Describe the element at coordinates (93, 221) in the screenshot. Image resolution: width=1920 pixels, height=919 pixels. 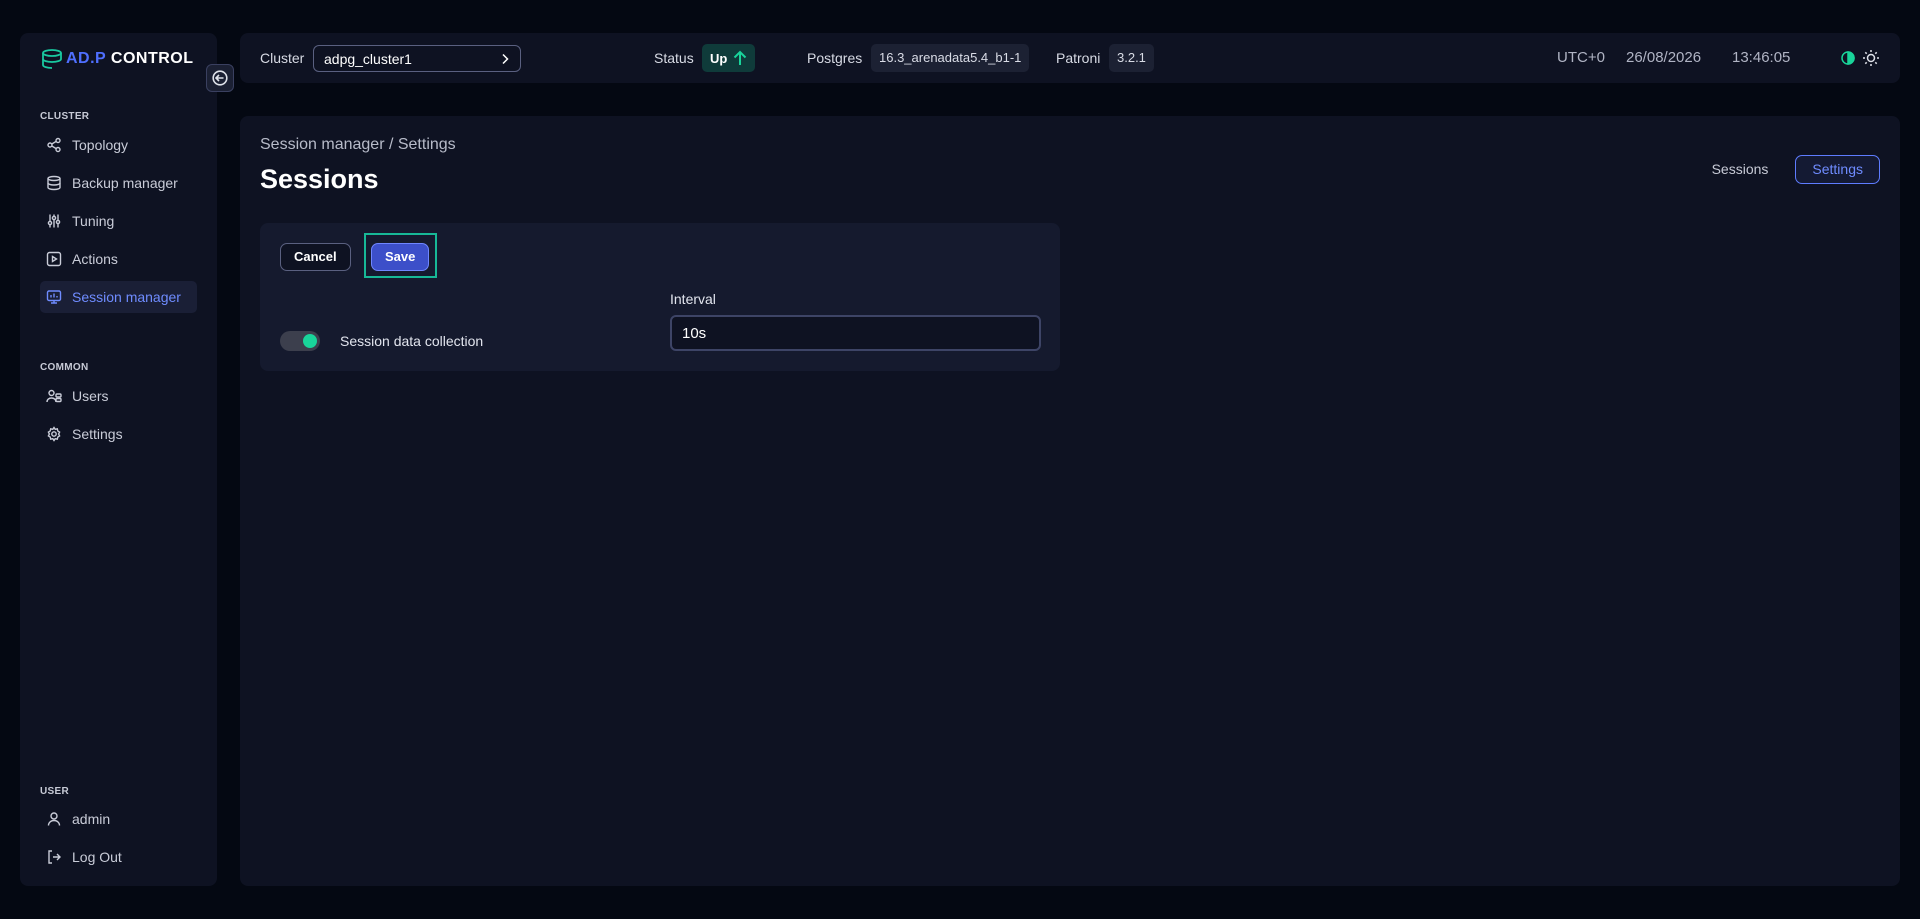
I see `sidebar-item-label: Tuning` at that location.